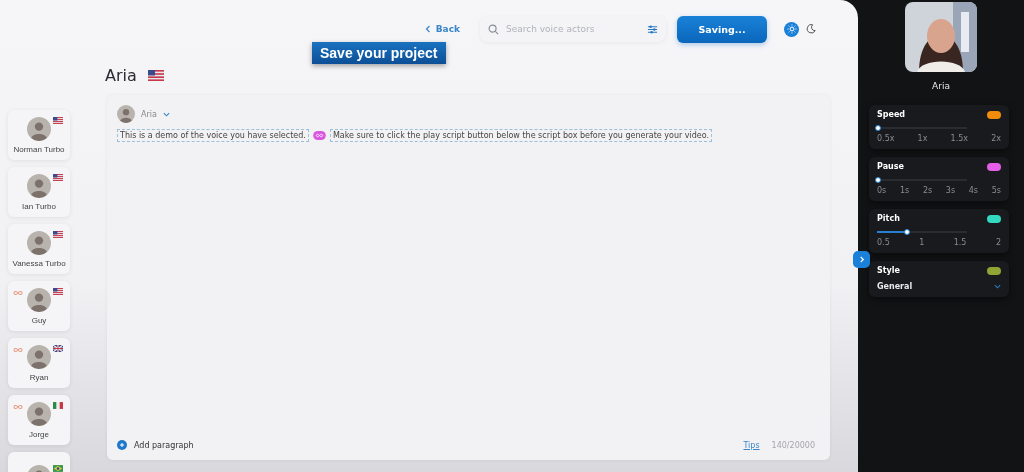  What do you see at coordinates (959, 138) in the screenshot?
I see `tick-label: 1.5x` at bounding box center [959, 138].